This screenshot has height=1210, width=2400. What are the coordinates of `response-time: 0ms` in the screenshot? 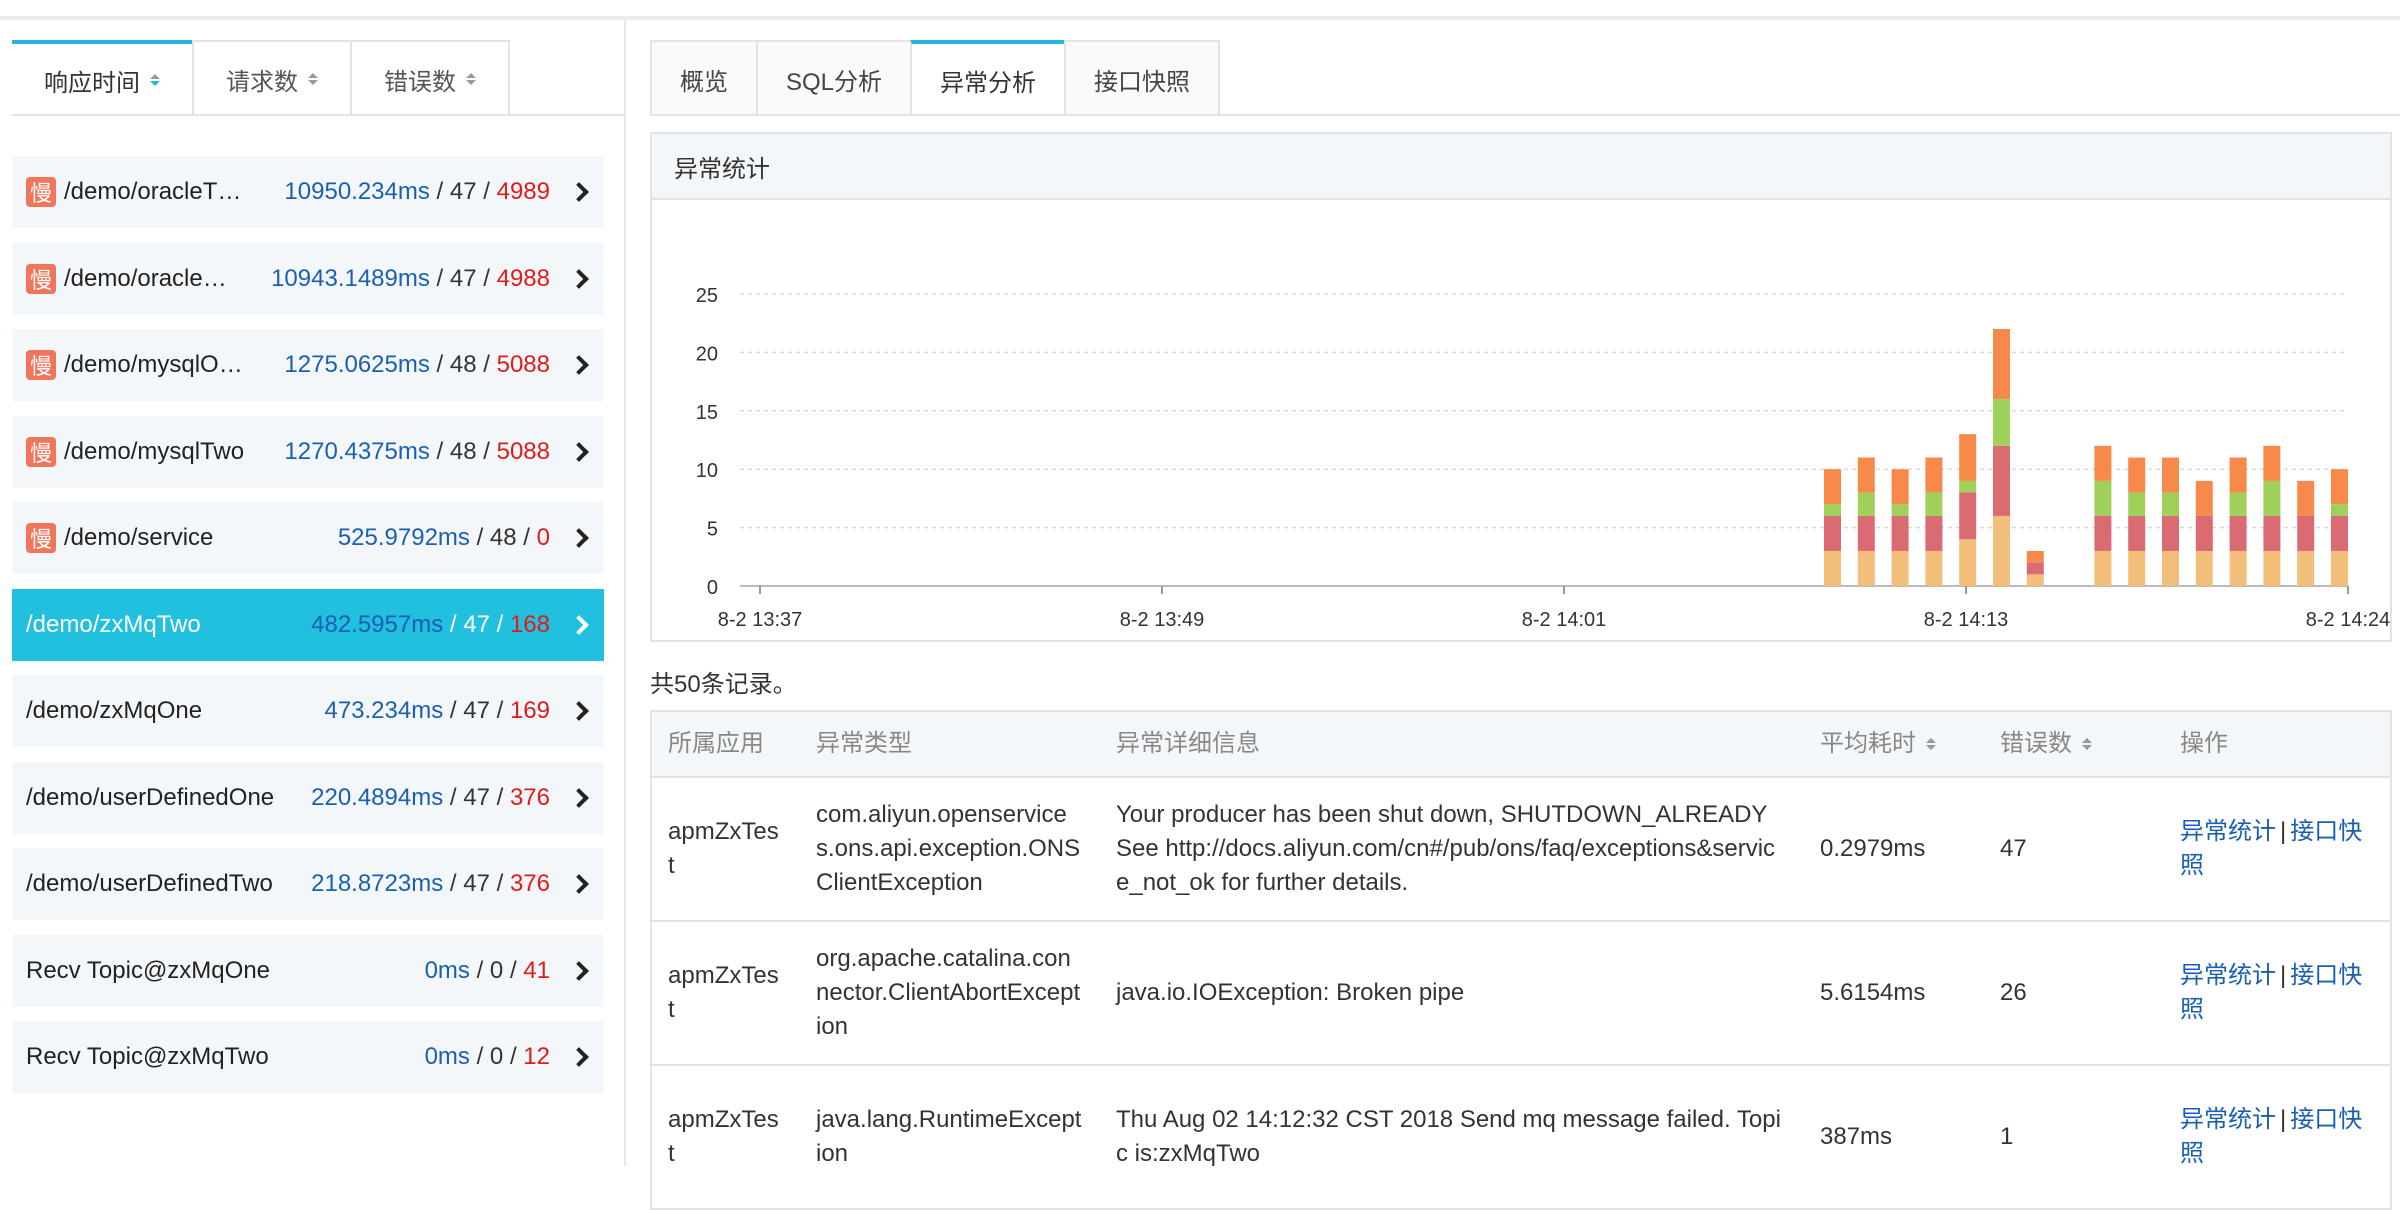 It's located at (447, 1056).